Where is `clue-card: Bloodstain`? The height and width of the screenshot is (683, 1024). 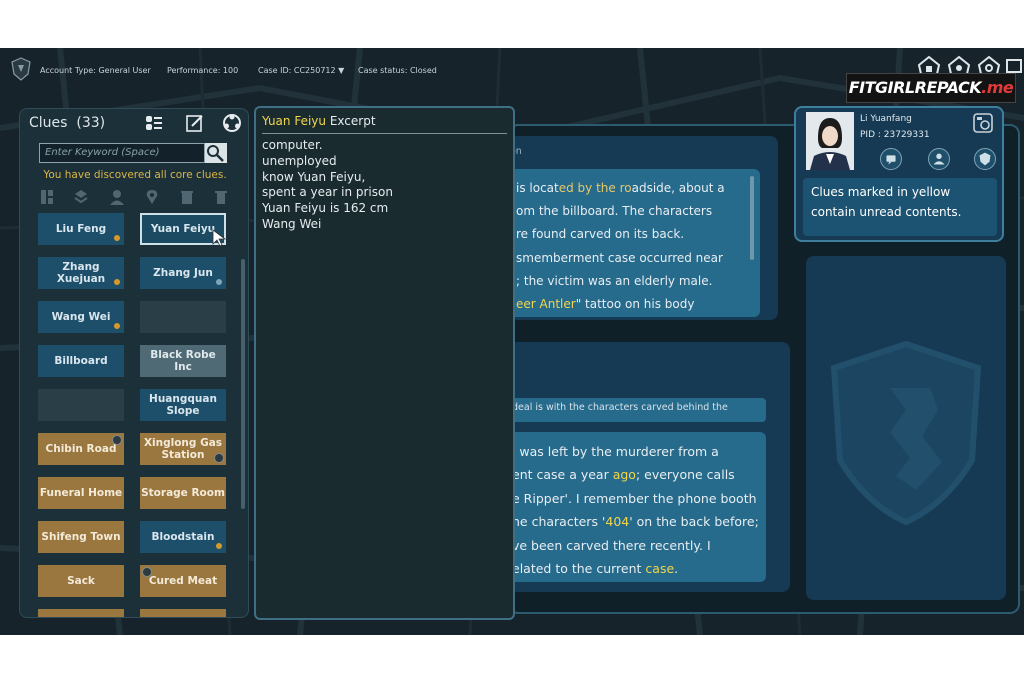
clue-card: Bloodstain is located at coordinates (183, 537).